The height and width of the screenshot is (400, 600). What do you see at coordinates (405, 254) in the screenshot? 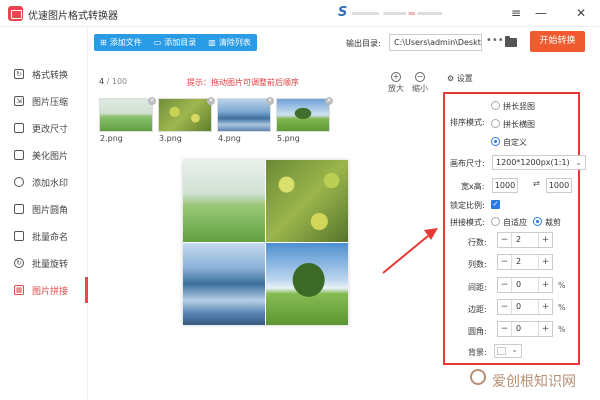
I see `annotation-arrow-line` at bounding box center [405, 254].